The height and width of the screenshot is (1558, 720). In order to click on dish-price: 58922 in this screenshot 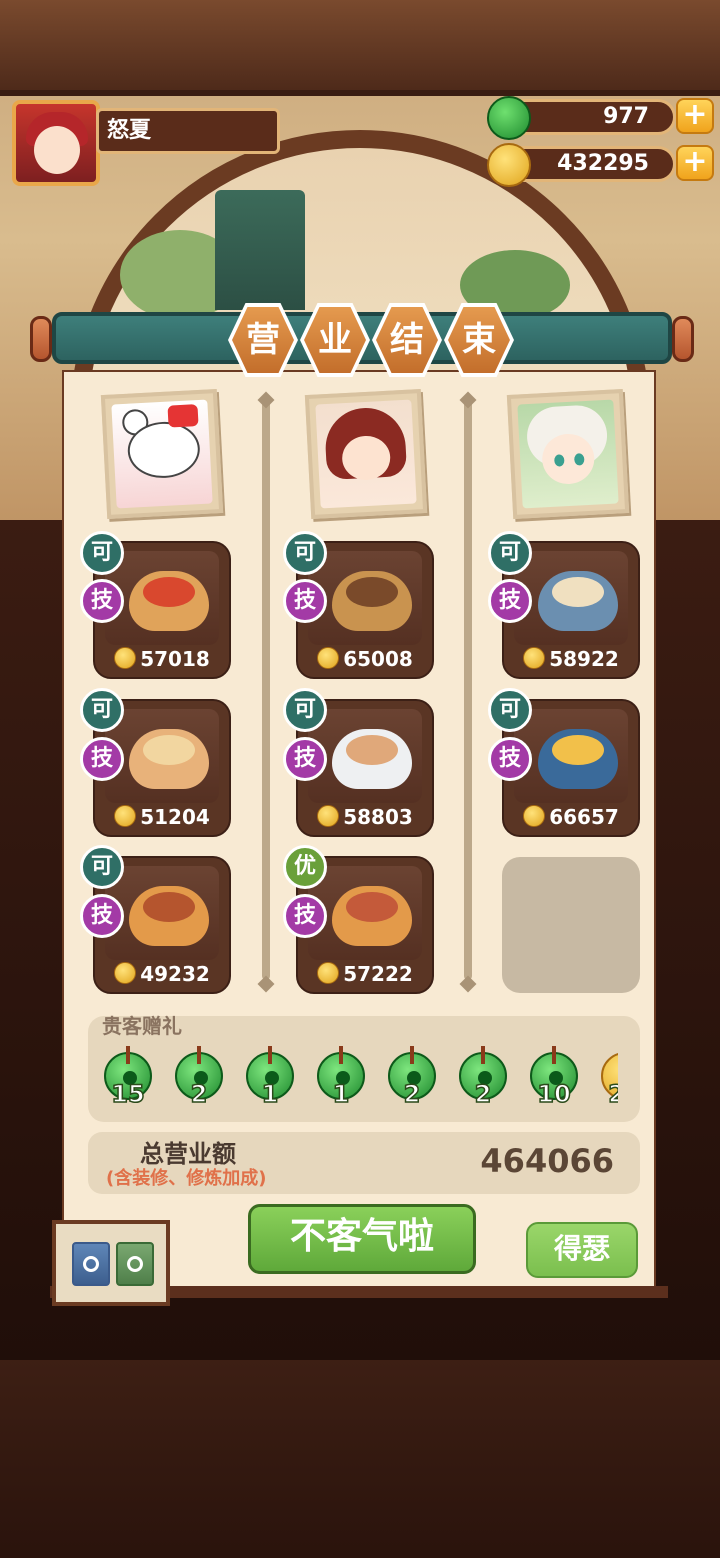, I will do `click(571, 659)`.